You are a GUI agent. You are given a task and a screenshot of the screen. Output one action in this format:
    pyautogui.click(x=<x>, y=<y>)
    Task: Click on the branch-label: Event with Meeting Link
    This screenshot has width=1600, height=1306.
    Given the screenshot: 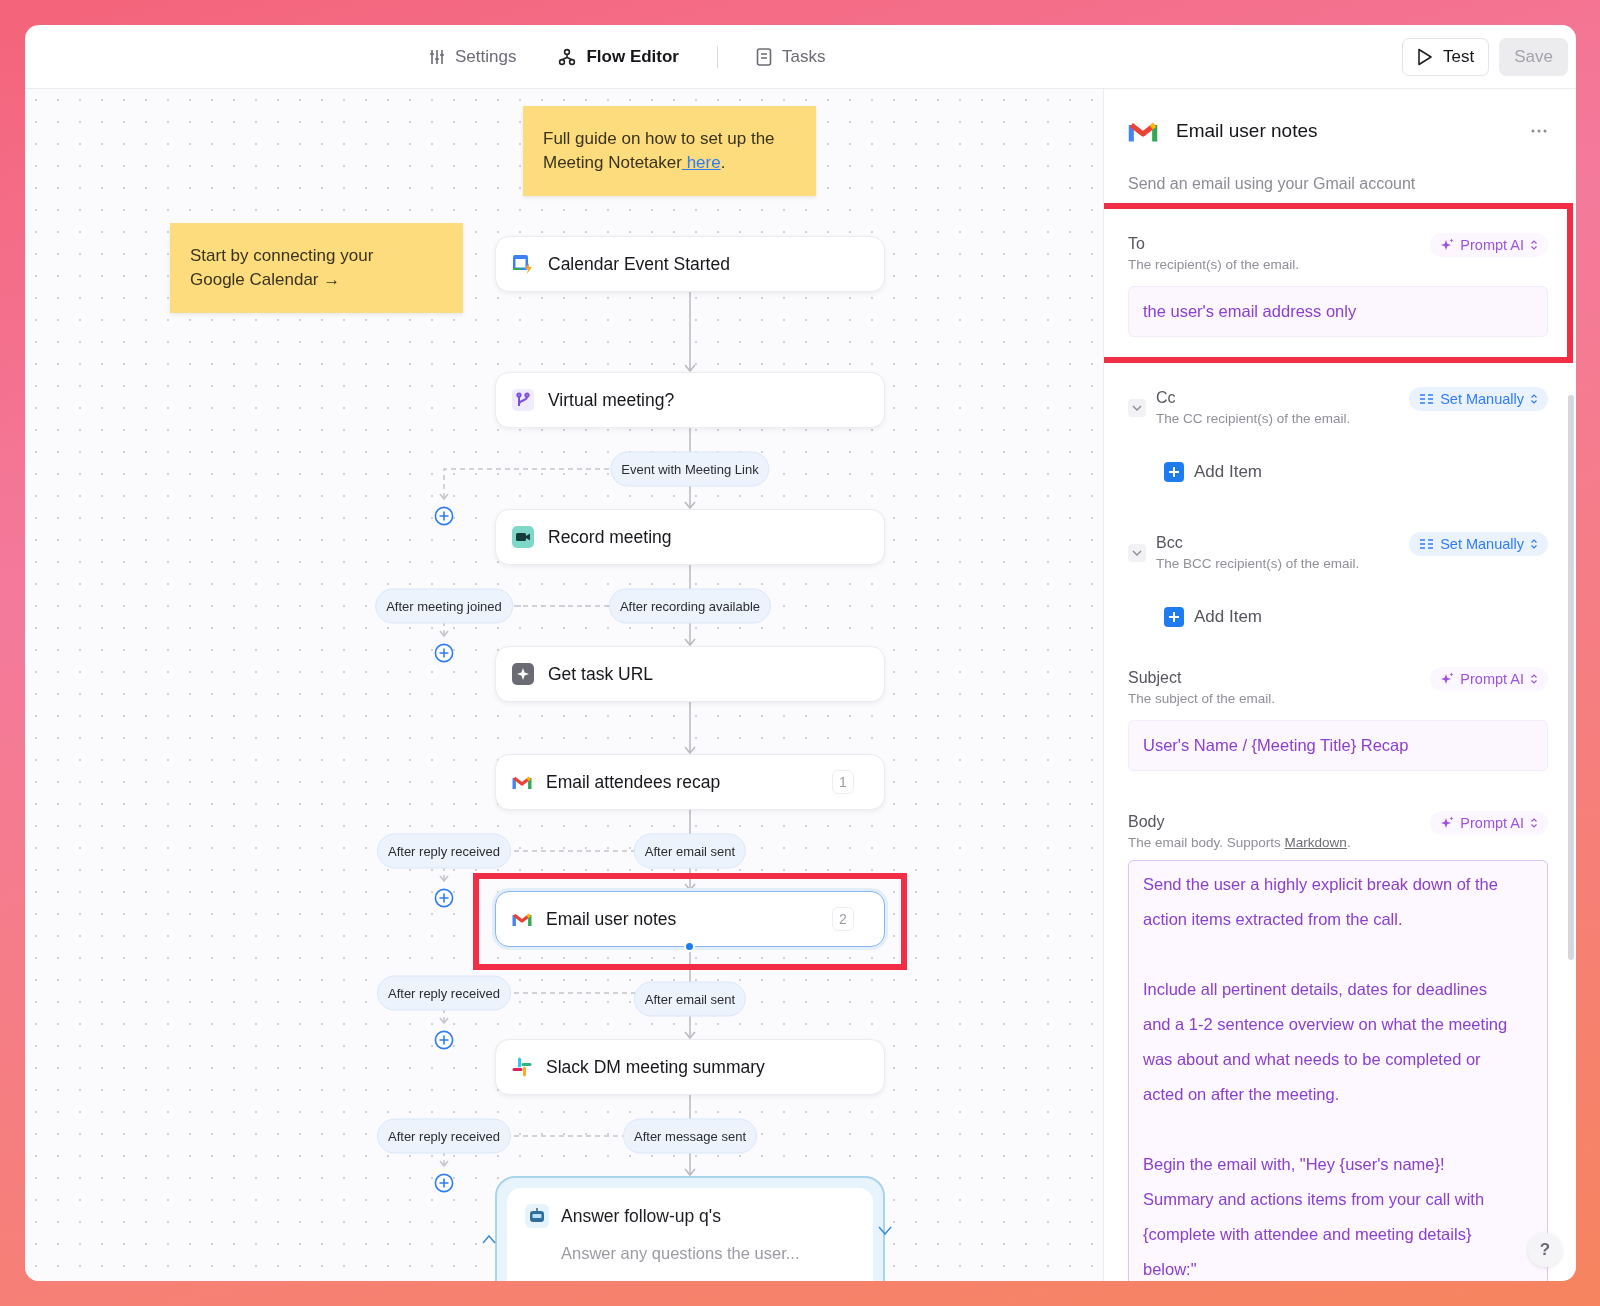 What is the action you would take?
    pyautogui.click(x=690, y=469)
    